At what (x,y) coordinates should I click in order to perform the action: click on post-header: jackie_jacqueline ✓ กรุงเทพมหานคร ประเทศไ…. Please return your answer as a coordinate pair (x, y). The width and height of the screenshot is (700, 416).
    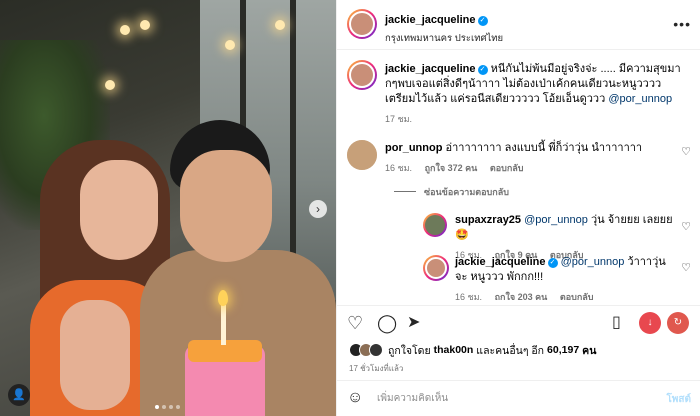
    Looking at the image, I should click on (518, 25).